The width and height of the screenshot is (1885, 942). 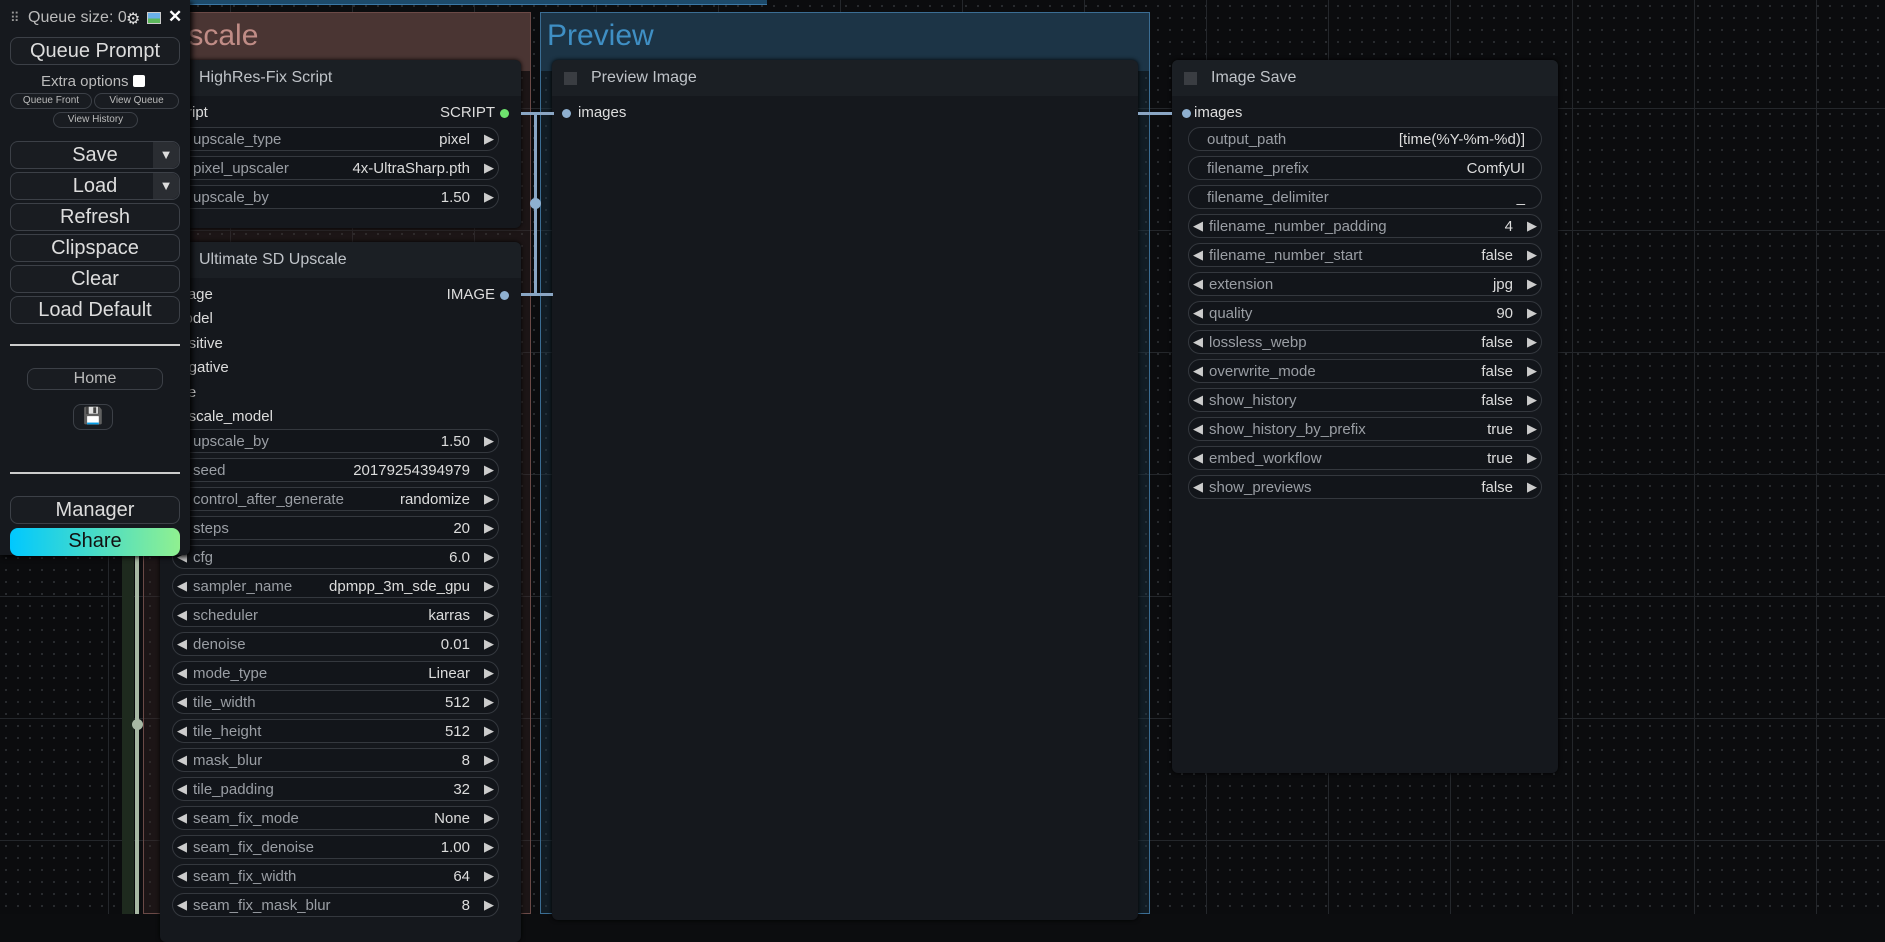 What do you see at coordinates (154, 18) in the screenshot?
I see `image-icon` at bounding box center [154, 18].